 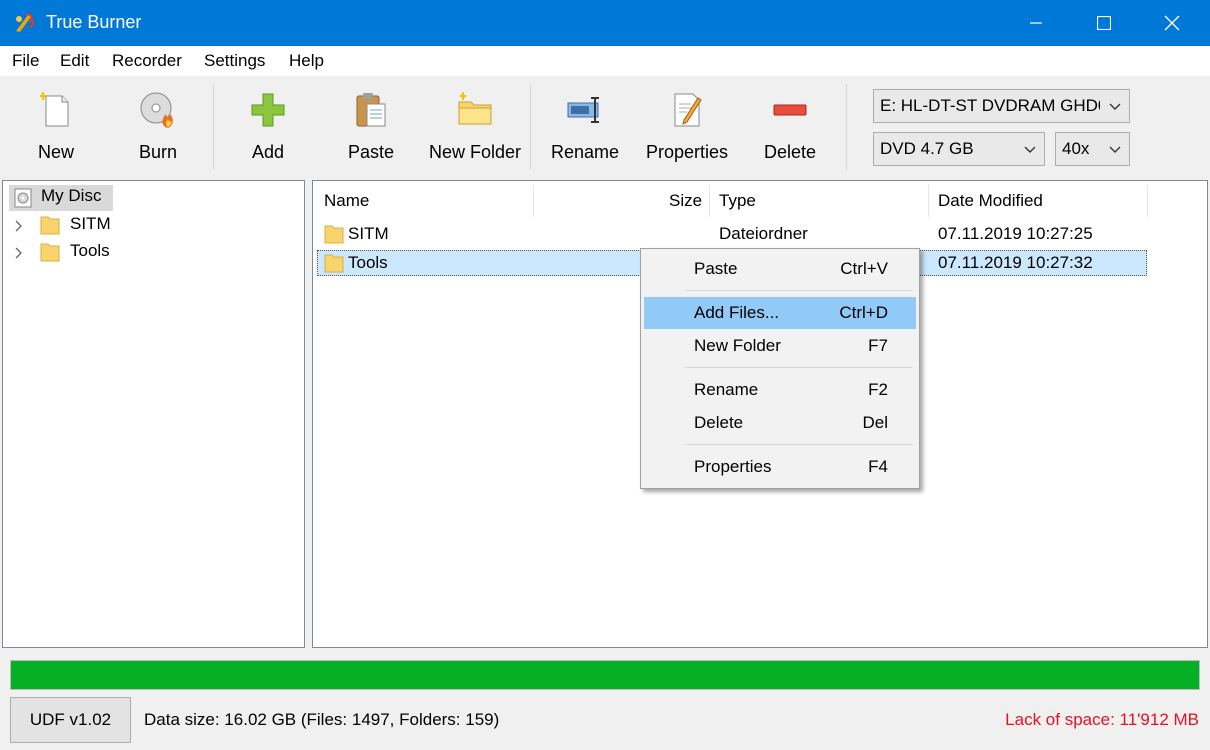 What do you see at coordinates (878, 389) in the screenshot?
I see `context-item-shortcut: F2` at bounding box center [878, 389].